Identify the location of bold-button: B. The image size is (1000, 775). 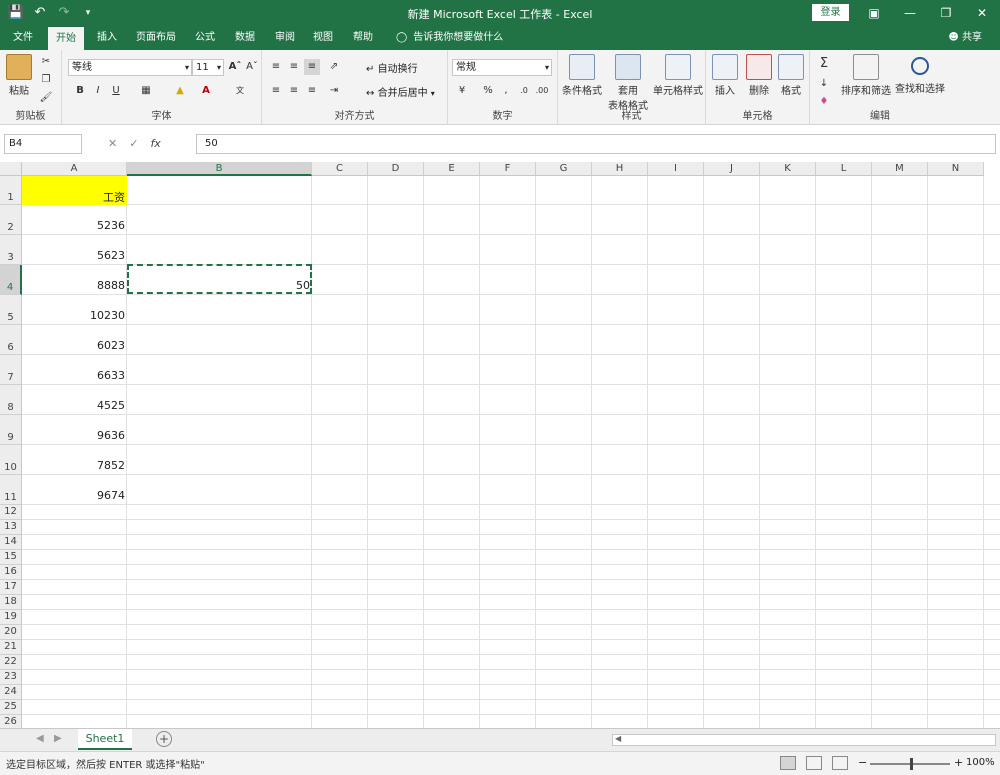
(80, 91).